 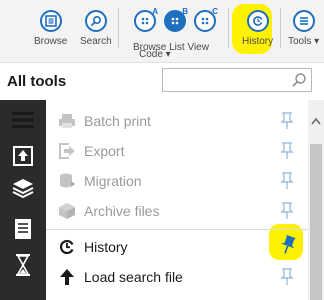 I want to click on tool-search-box, so click(x=237, y=80).